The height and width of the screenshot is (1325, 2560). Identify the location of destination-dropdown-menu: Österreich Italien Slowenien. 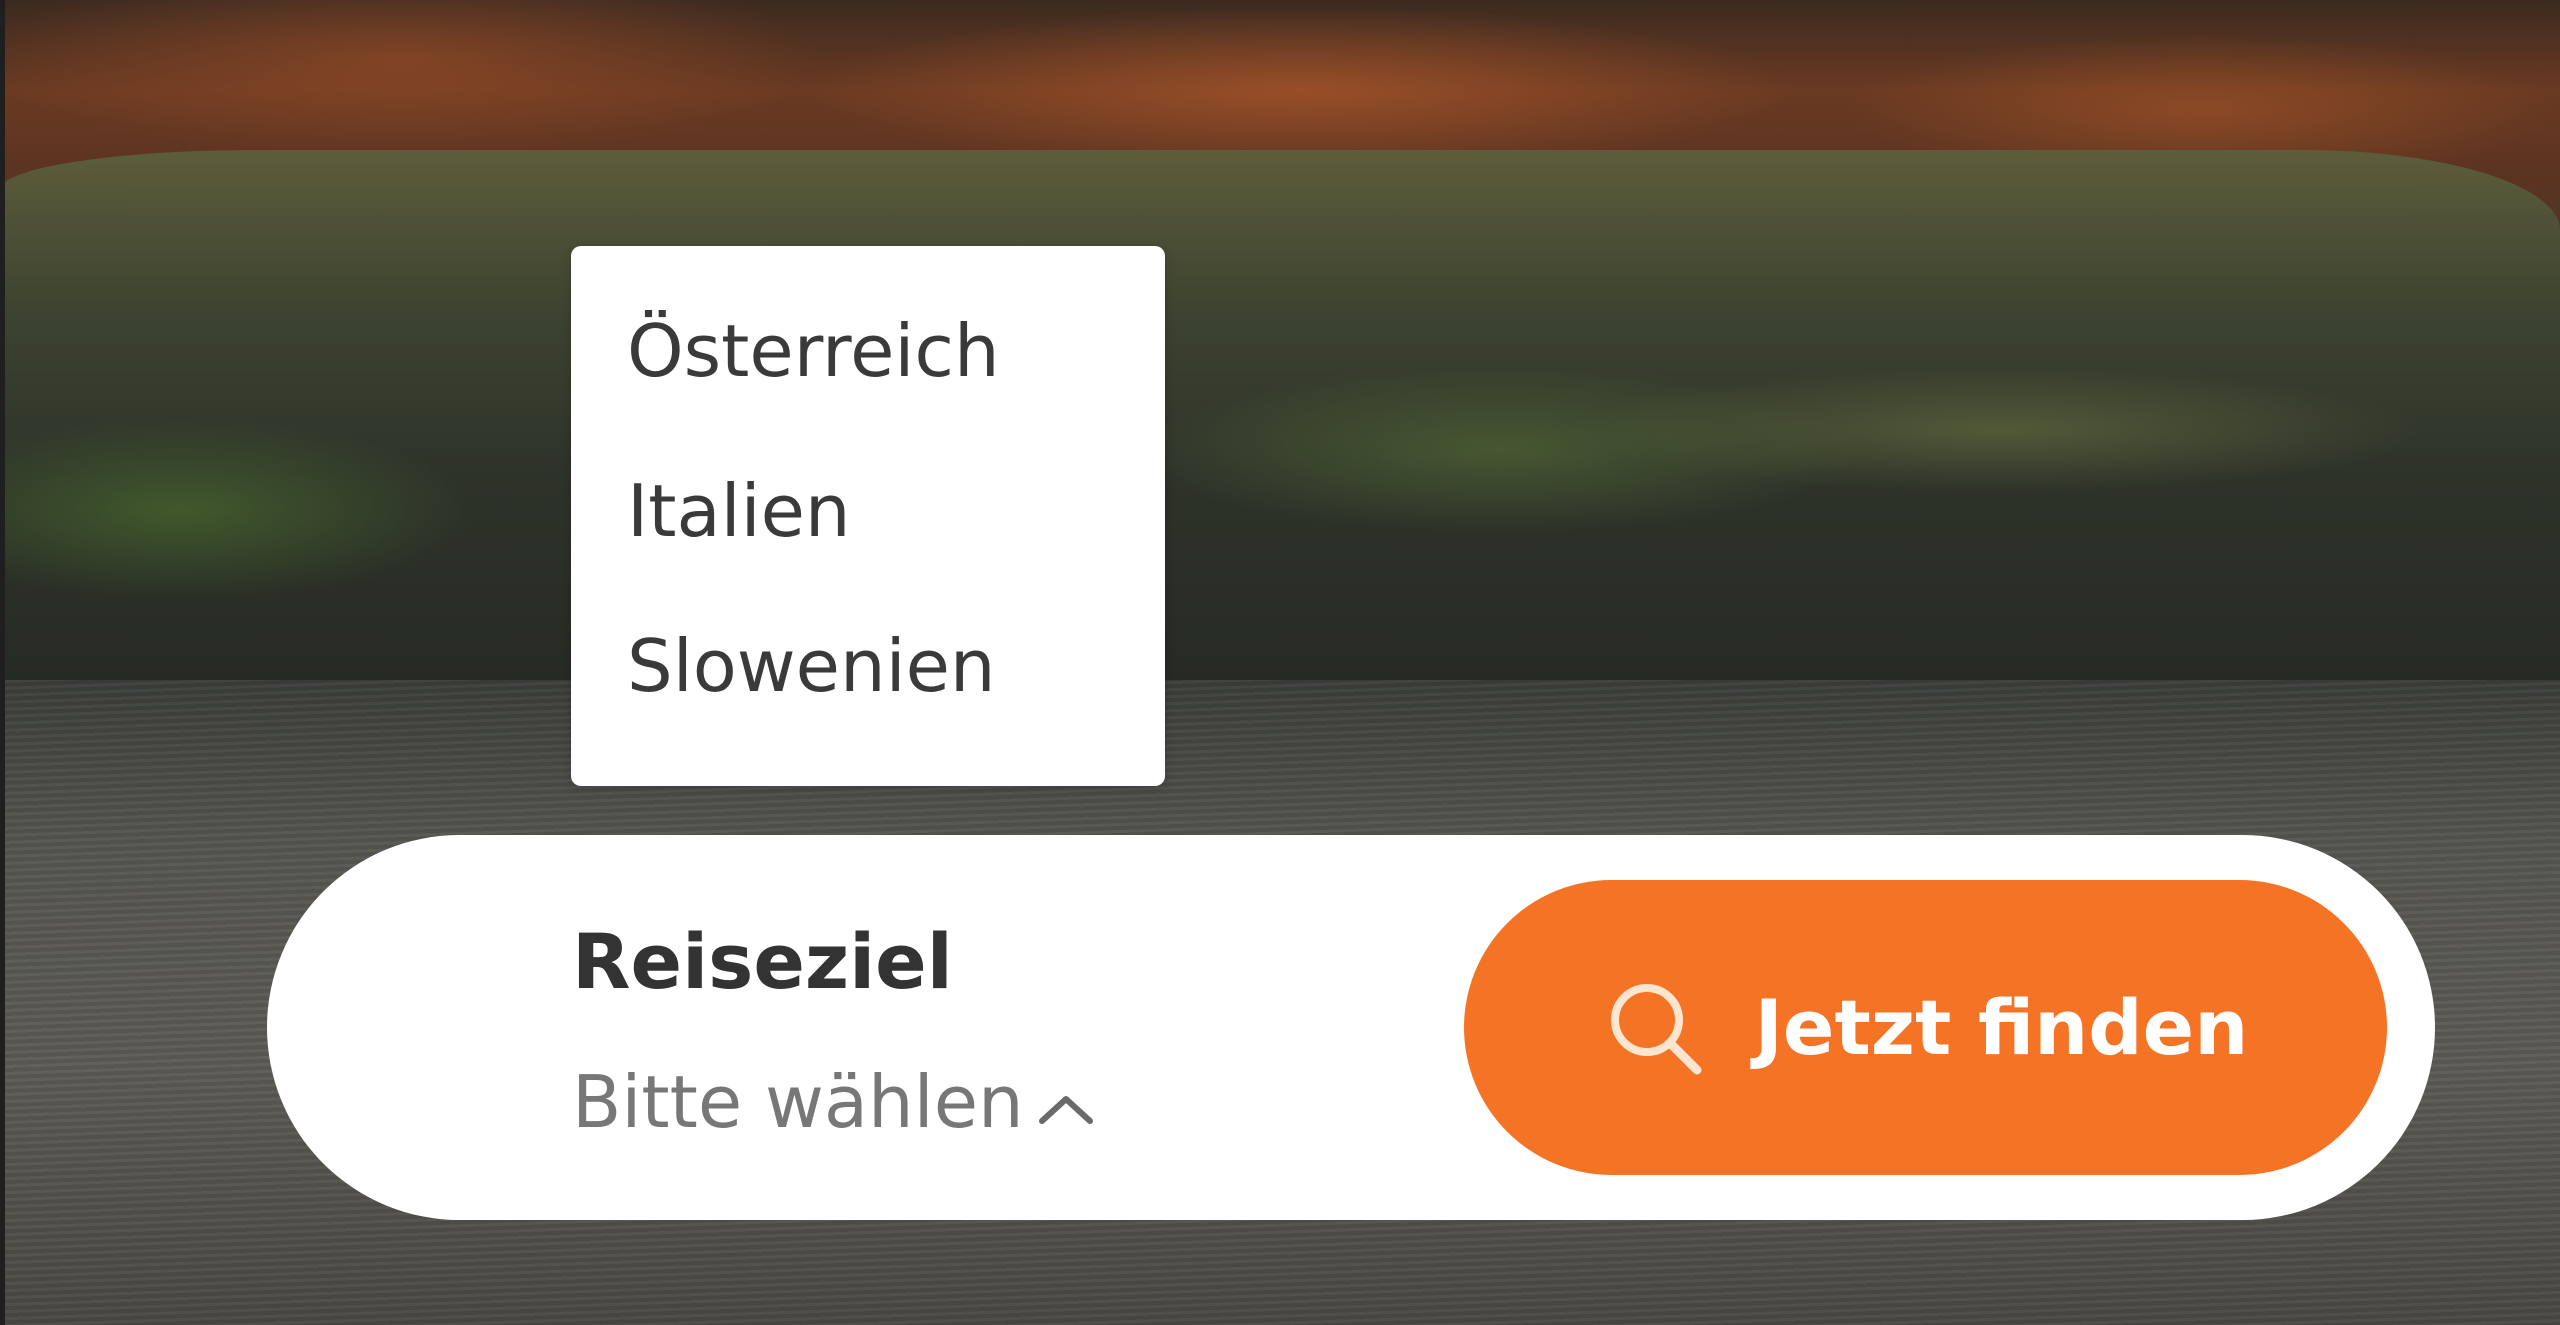
(868, 516).